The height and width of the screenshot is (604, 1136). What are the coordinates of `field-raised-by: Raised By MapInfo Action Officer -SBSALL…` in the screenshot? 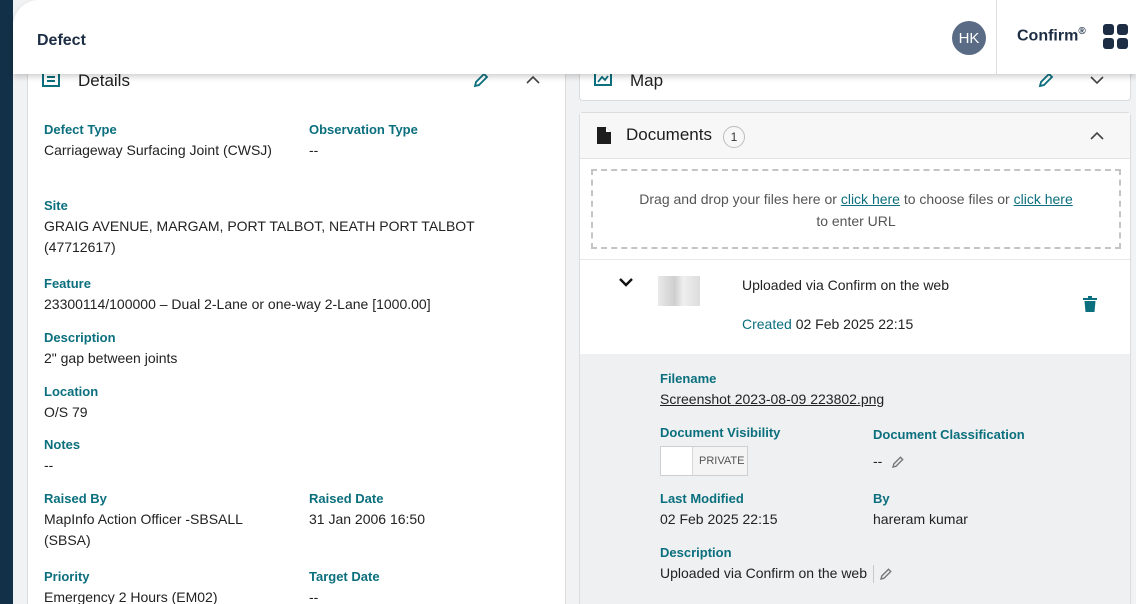 It's located at (164, 519).